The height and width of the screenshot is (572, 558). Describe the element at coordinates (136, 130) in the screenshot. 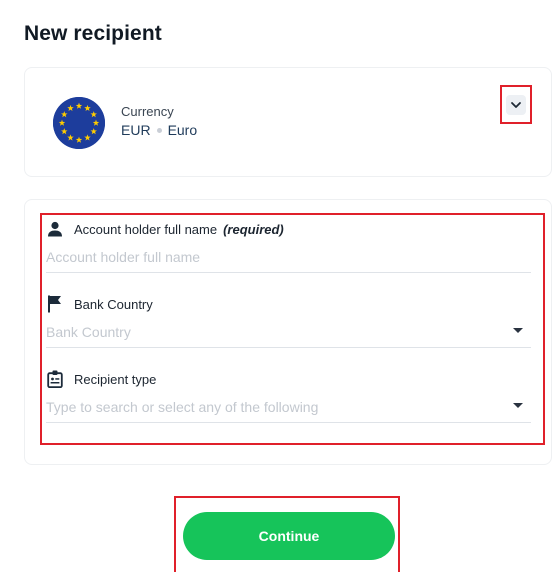

I see `currency-code: EUR` at that location.